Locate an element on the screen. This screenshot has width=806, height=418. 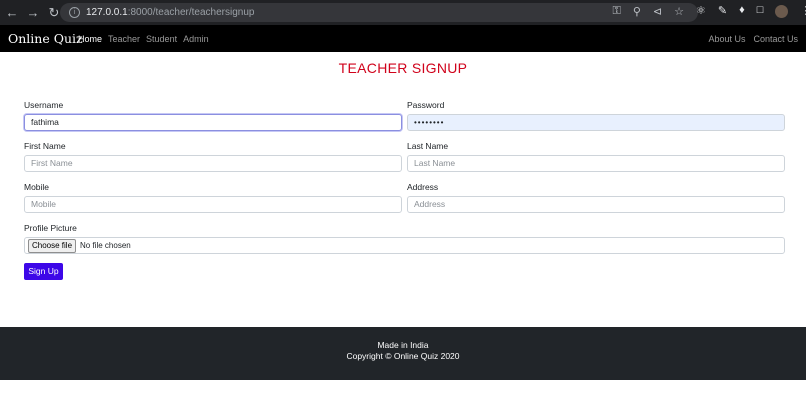
mobile-label: Mobile is located at coordinates (37, 187).